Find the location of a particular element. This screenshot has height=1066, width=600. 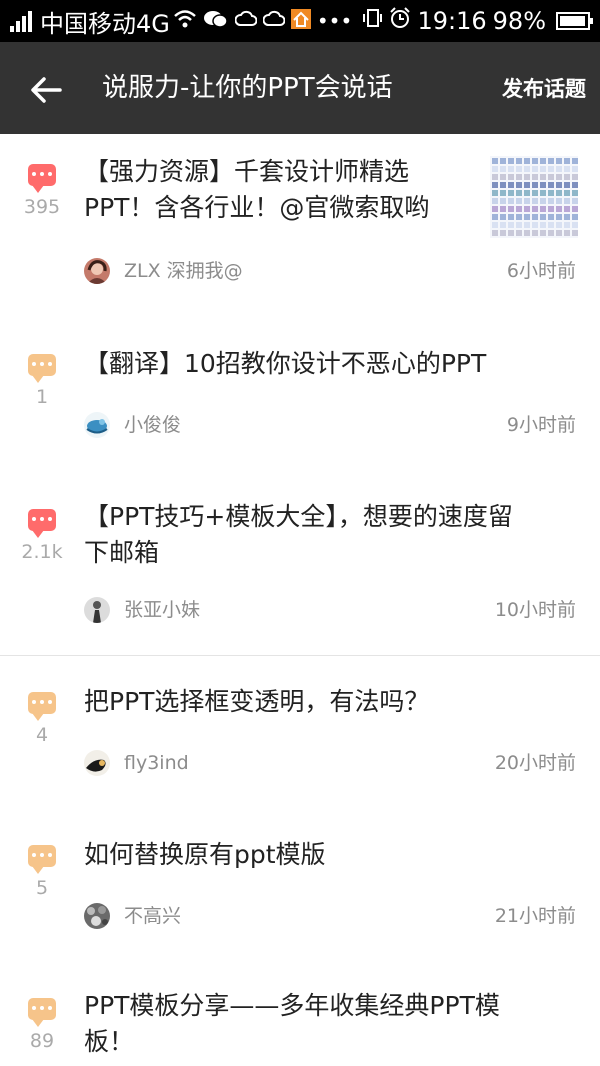

topic-title: 【PPT技巧+模板大全】，想要的速度留 下邮箱 is located at coordinates (298, 534).